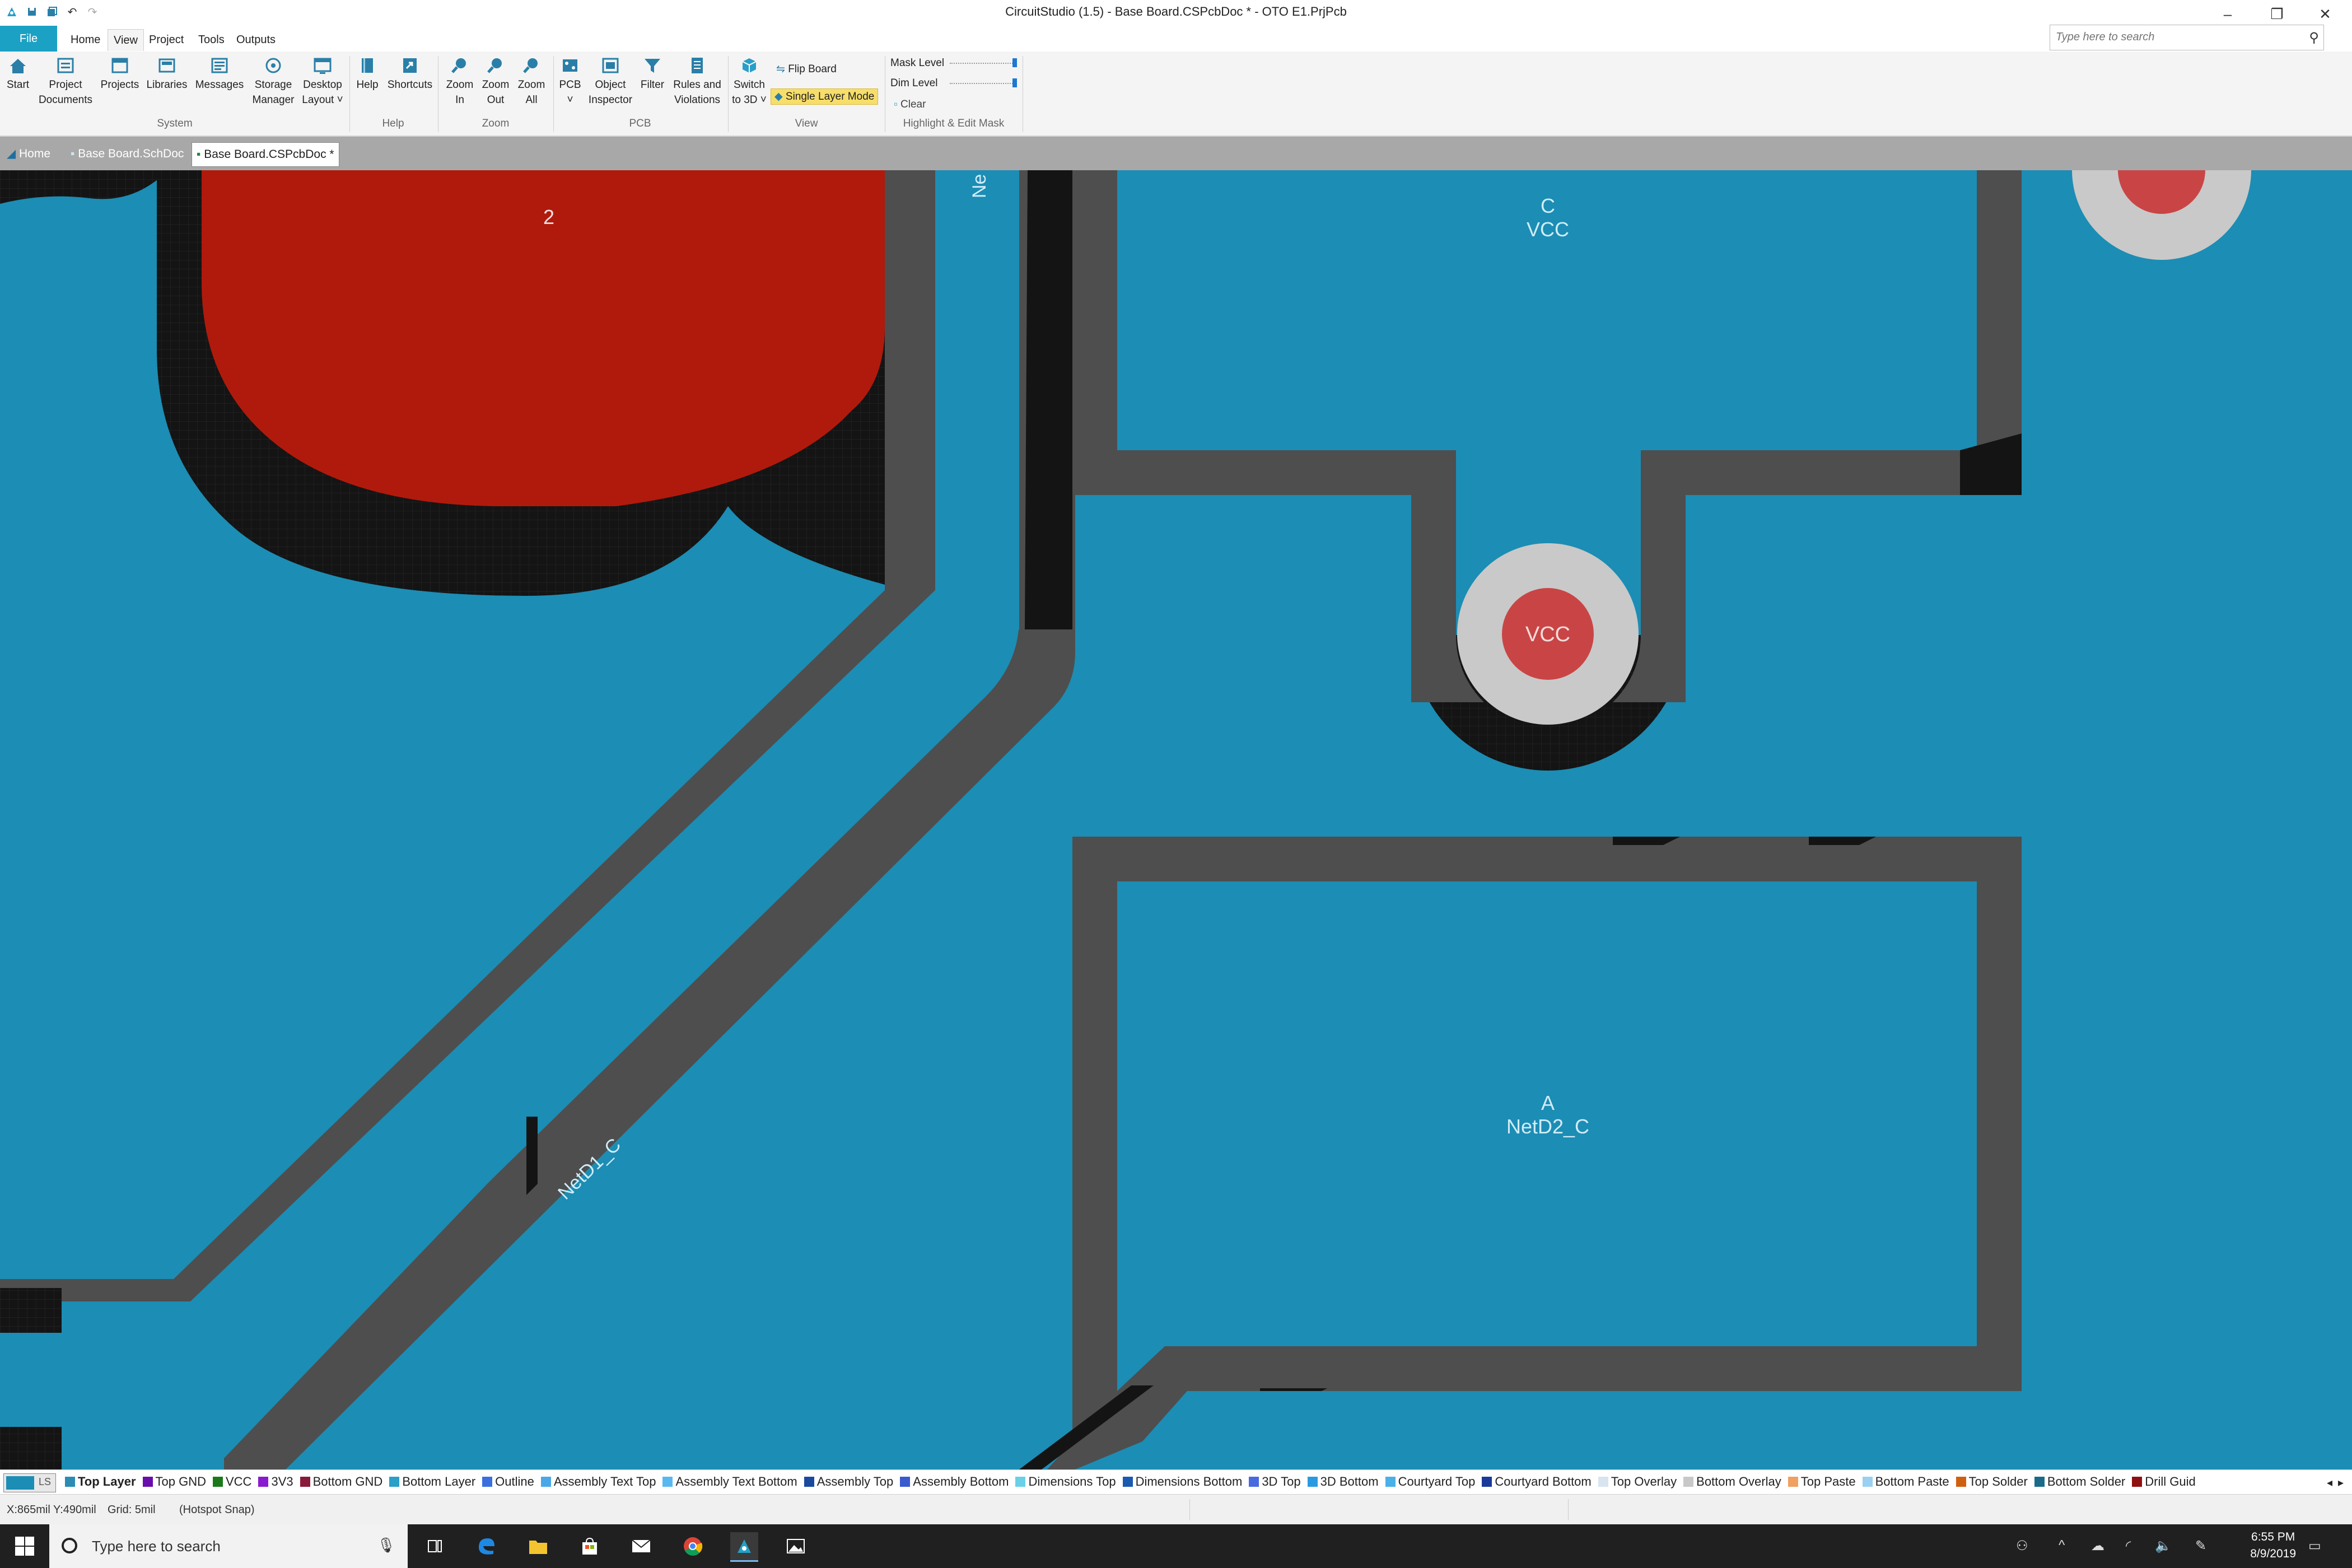  I want to click on system-clock: 6:55 PM 8/9/2019, so click(2273, 1546).